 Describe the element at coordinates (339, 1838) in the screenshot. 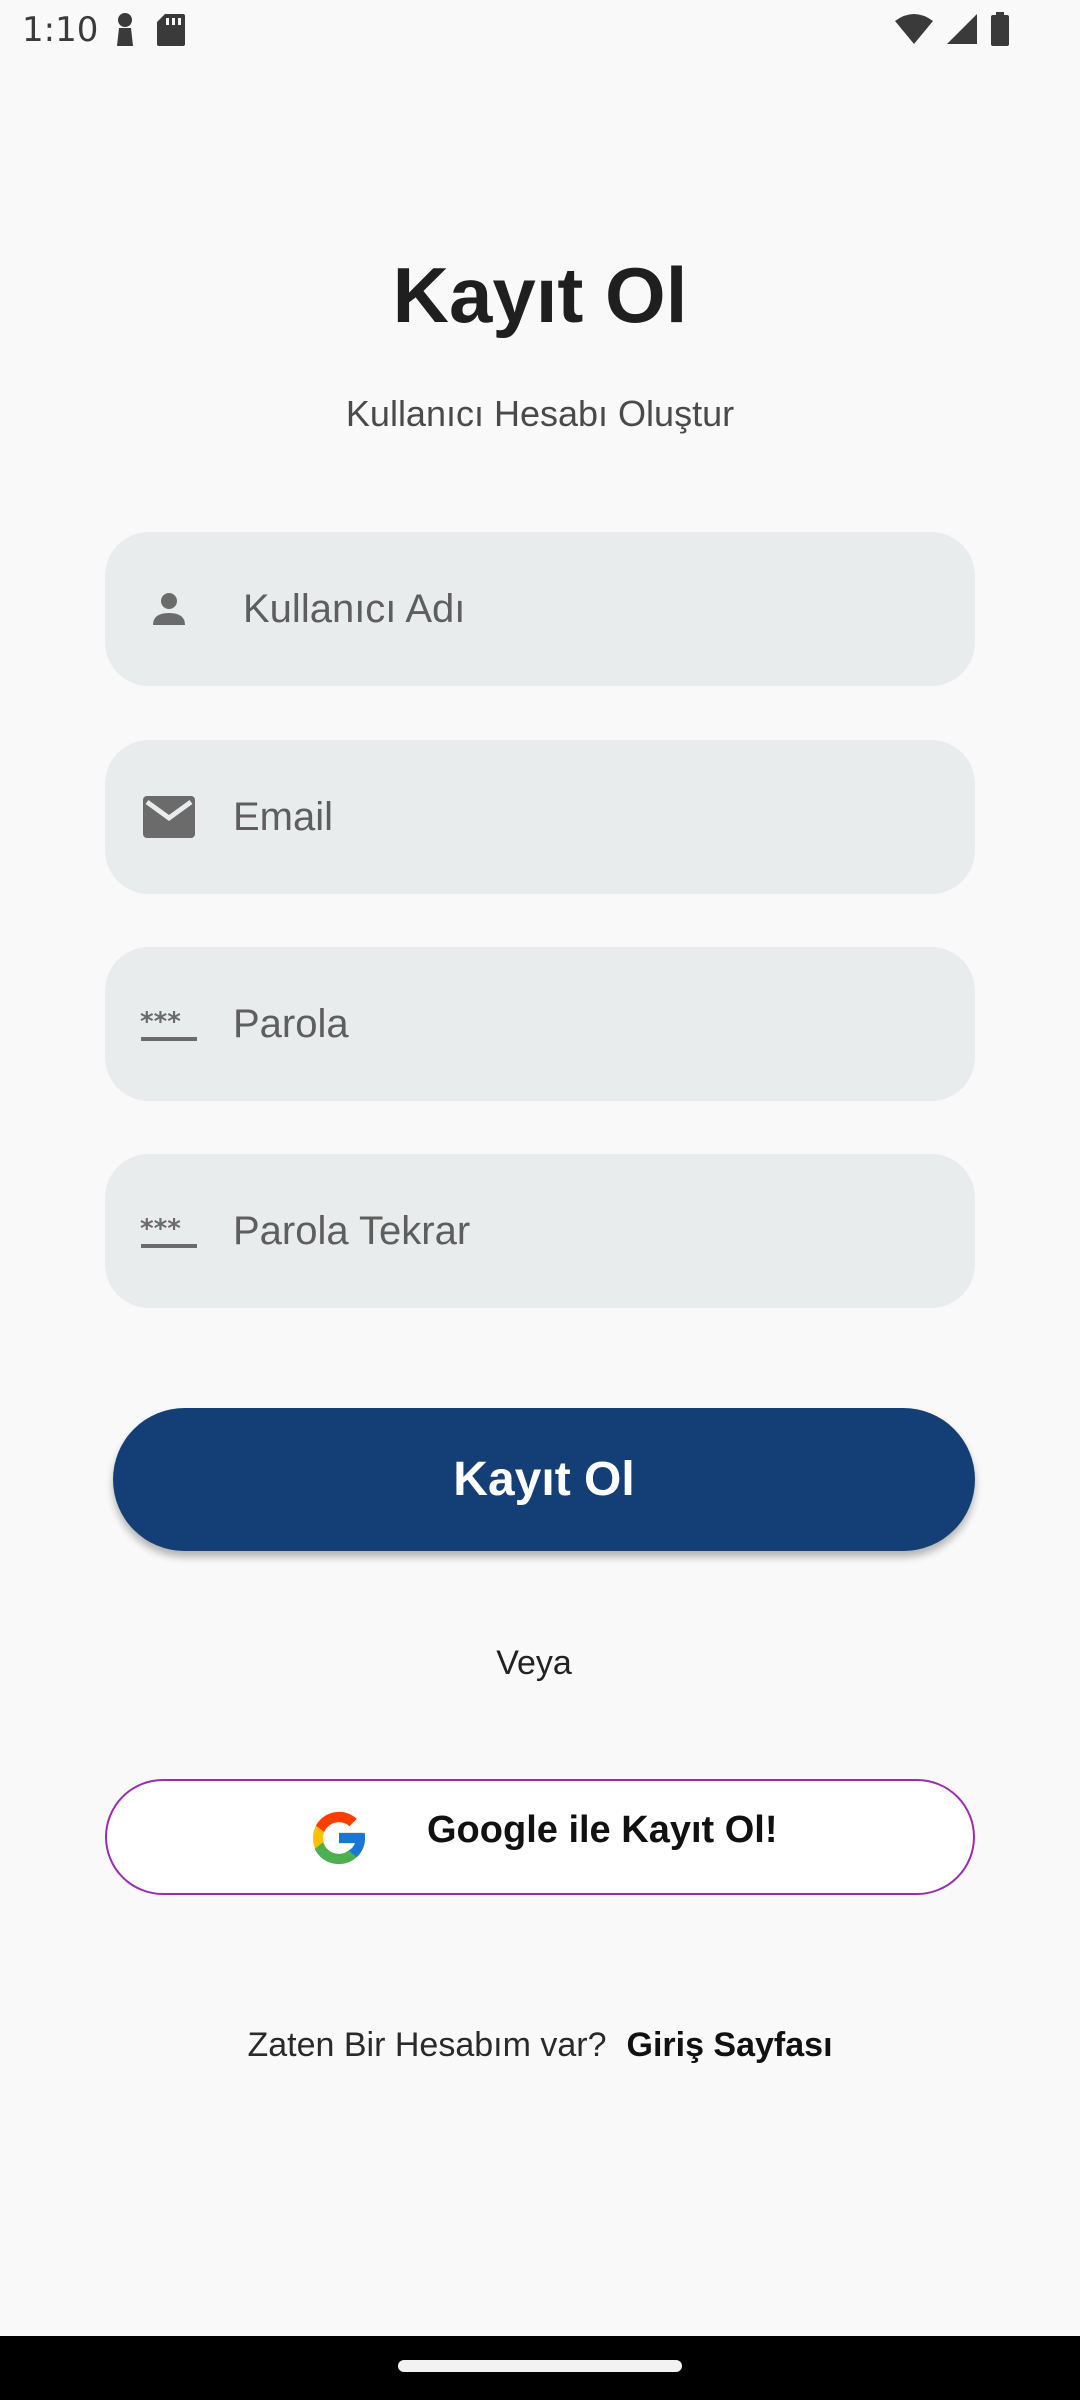

I see `google-logo-icon` at that location.